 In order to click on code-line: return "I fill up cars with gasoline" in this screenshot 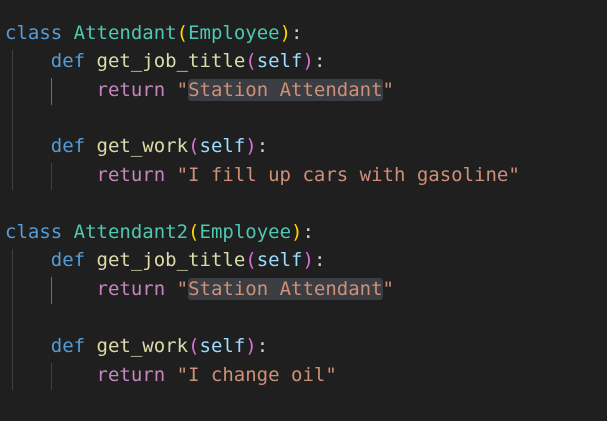, I will do `click(262, 175)`.